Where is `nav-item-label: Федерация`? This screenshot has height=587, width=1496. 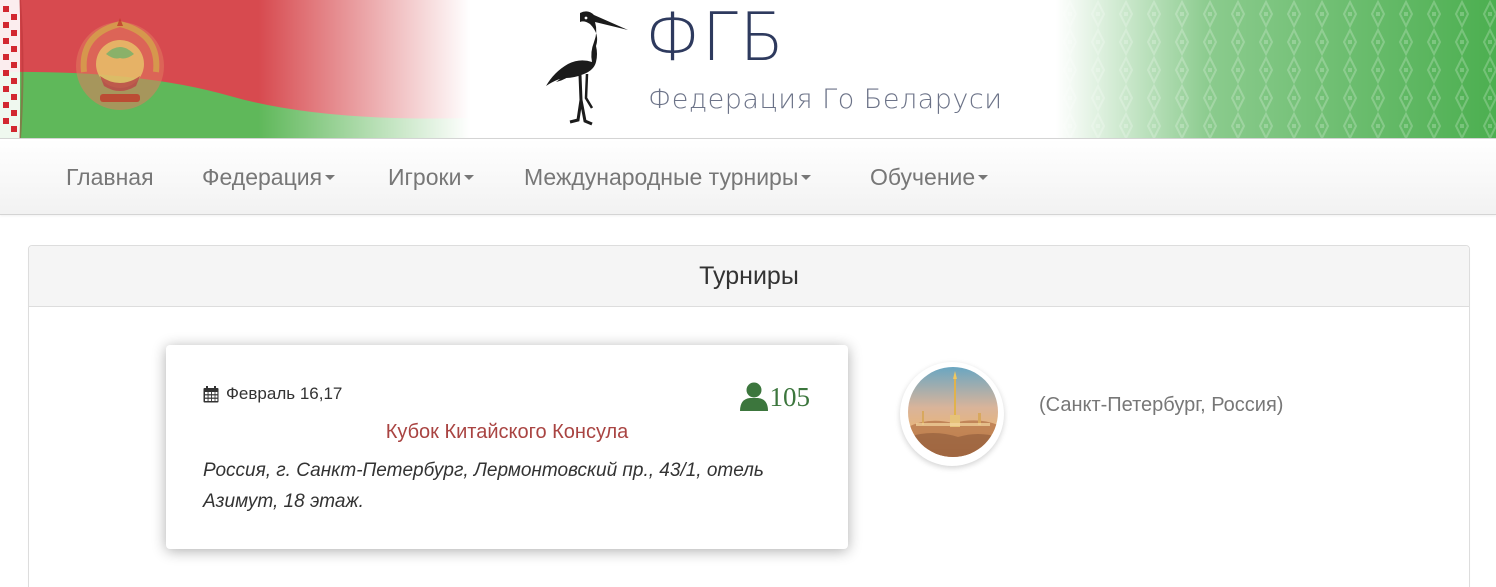 nav-item-label: Федерация is located at coordinates (262, 177).